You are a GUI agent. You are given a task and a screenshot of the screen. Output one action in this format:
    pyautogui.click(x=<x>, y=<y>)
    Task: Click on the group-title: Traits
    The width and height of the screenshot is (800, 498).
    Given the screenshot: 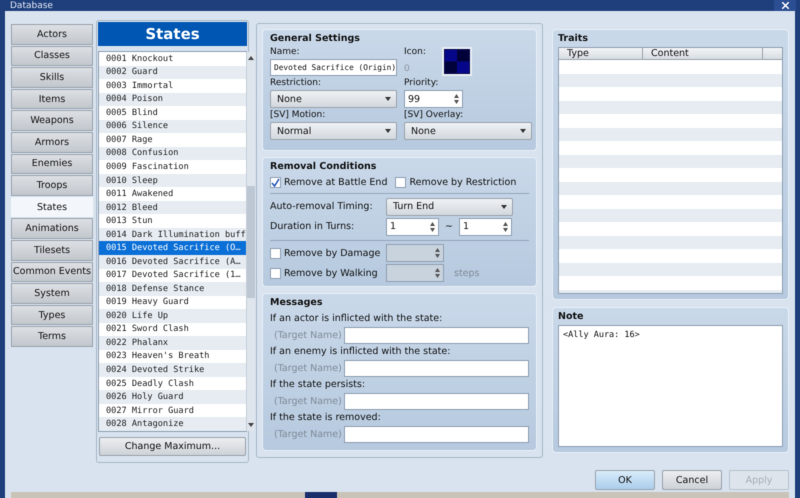 What is the action you would take?
    pyautogui.click(x=573, y=38)
    